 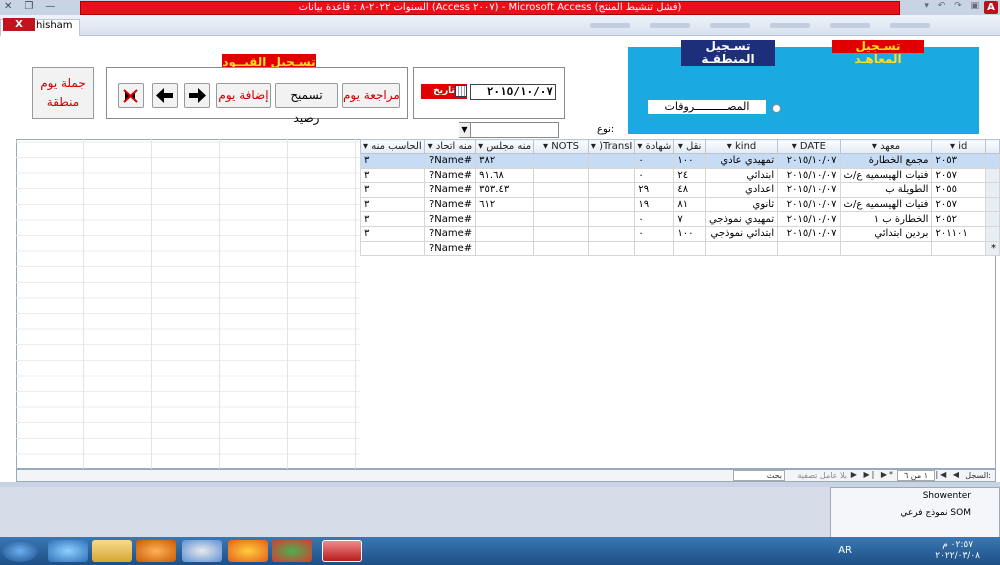 What do you see at coordinates (958, 161) in the screenshot?
I see `table-cell: ٢٠٥٣` at bounding box center [958, 161].